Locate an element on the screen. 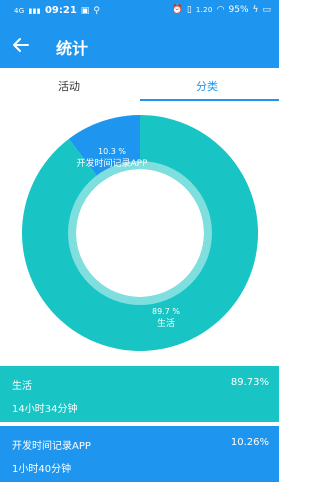  category-duration: 14小时34分钟 is located at coordinates (45, 409).